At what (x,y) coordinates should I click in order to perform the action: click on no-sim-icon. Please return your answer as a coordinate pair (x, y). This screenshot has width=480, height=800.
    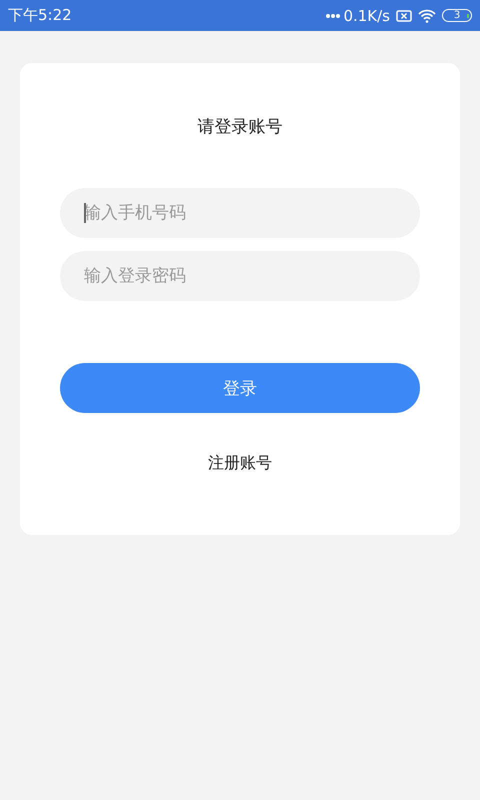
    Looking at the image, I should click on (404, 16).